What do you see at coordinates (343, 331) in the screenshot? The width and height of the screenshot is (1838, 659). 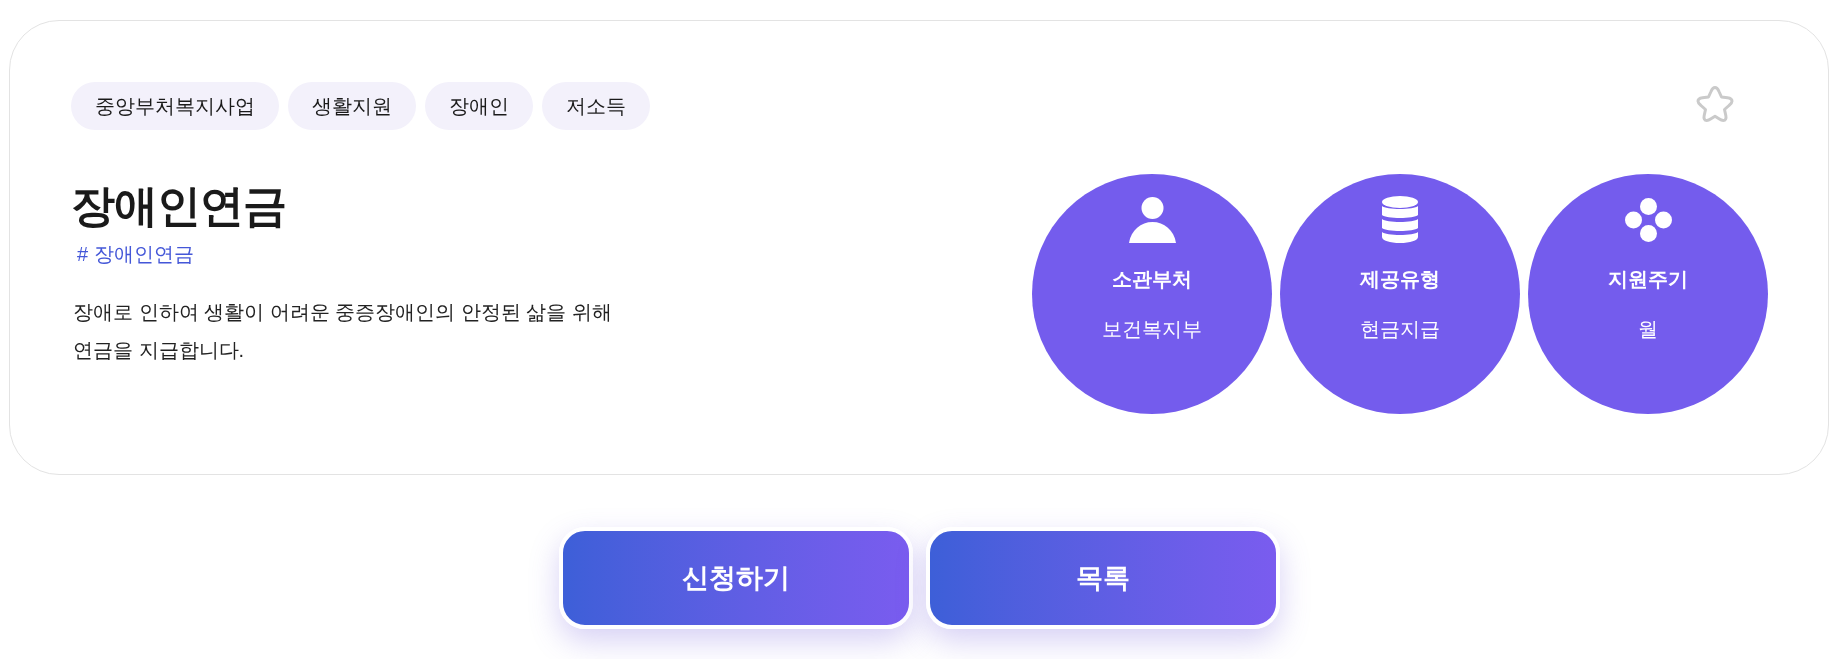 I see `description-text: 장애로 인하여 생활이 어려운 중증장애인의 안정된 삶을 위해 연금을 지급합니다.` at bounding box center [343, 331].